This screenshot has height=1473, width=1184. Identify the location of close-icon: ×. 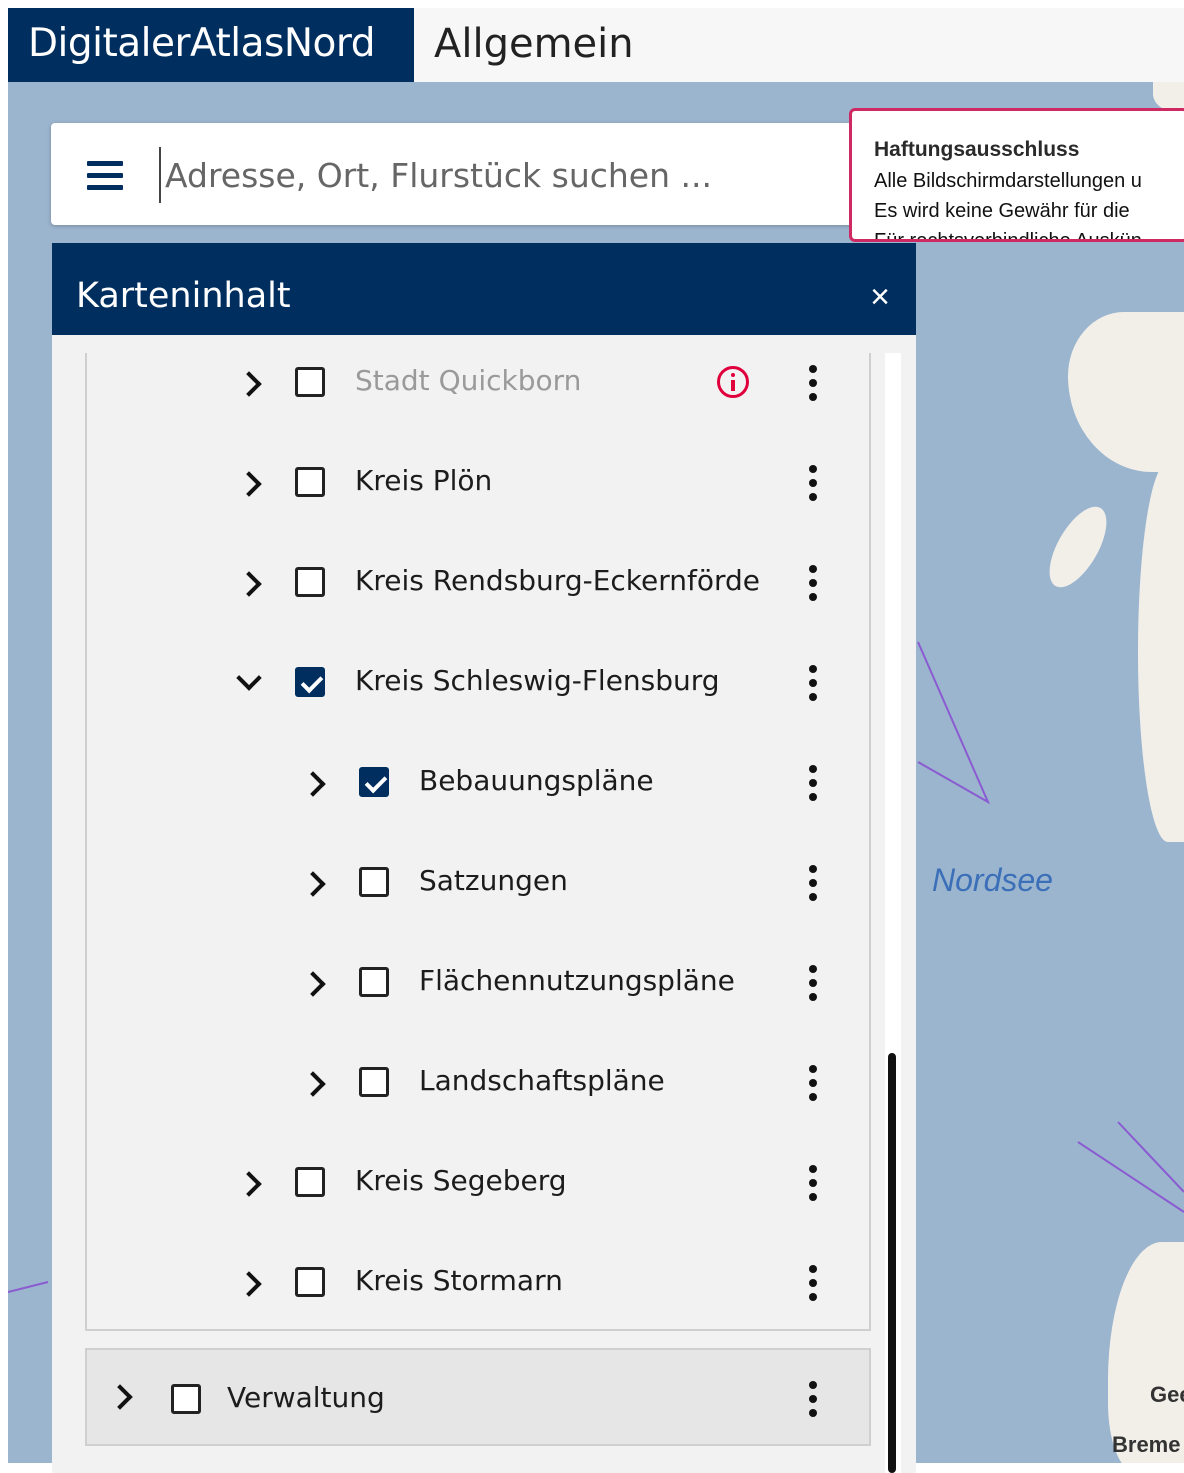
(880, 297).